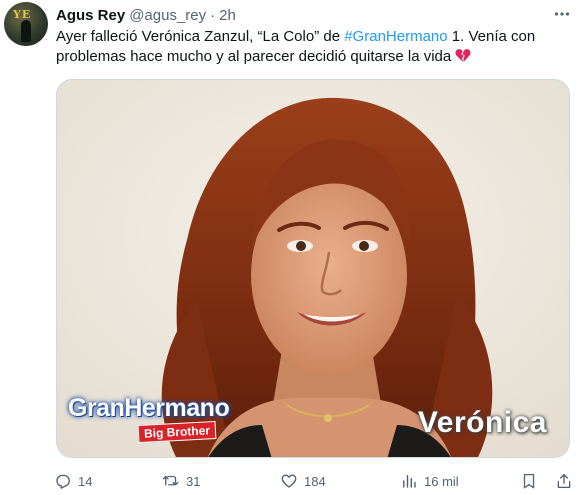  Describe the element at coordinates (26, 31) in the screenshot. I see `avatar-figure` at that location.